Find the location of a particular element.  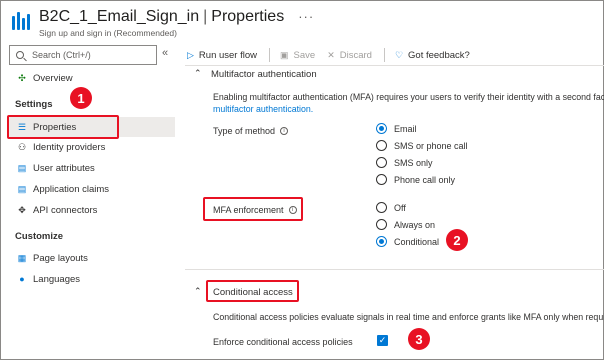

properties-highlight is located at coordinates (63, 127).